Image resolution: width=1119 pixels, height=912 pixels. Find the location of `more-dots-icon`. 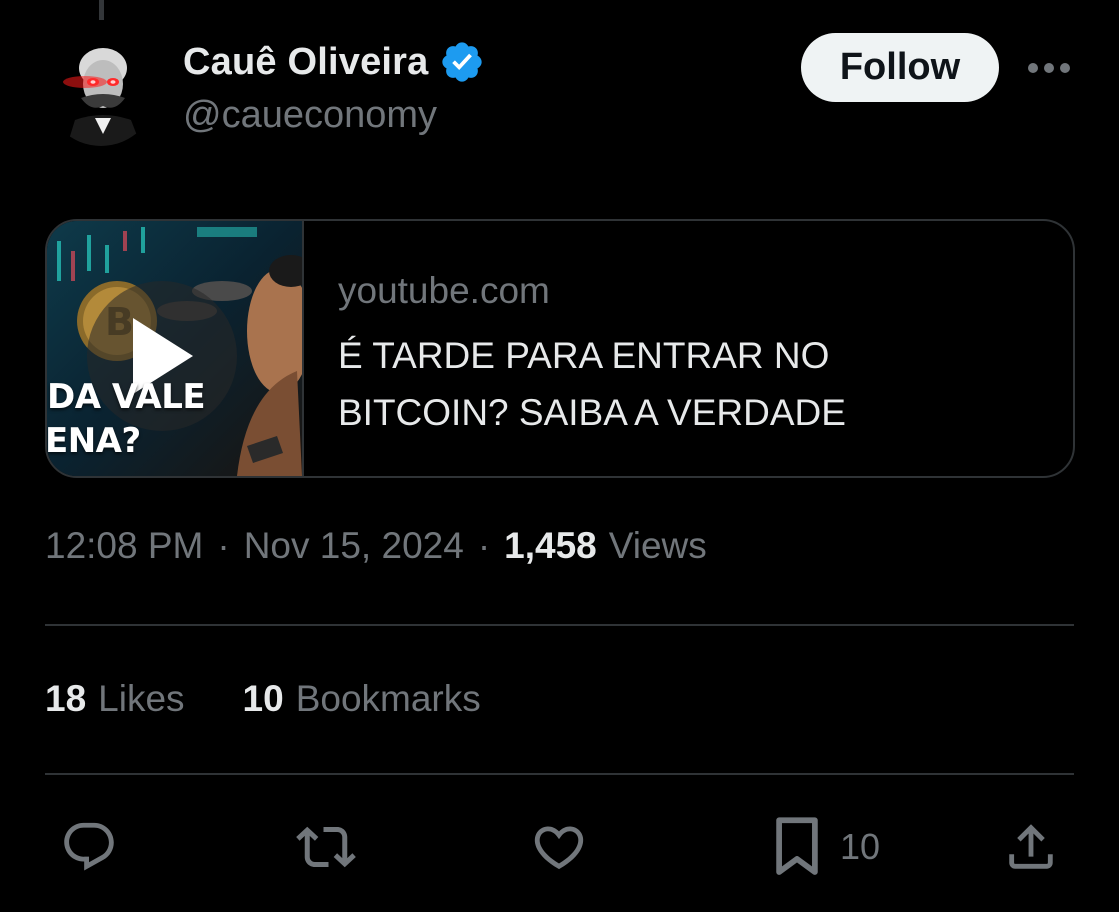

more-dots-icon is located at coordinates (1049, 68).